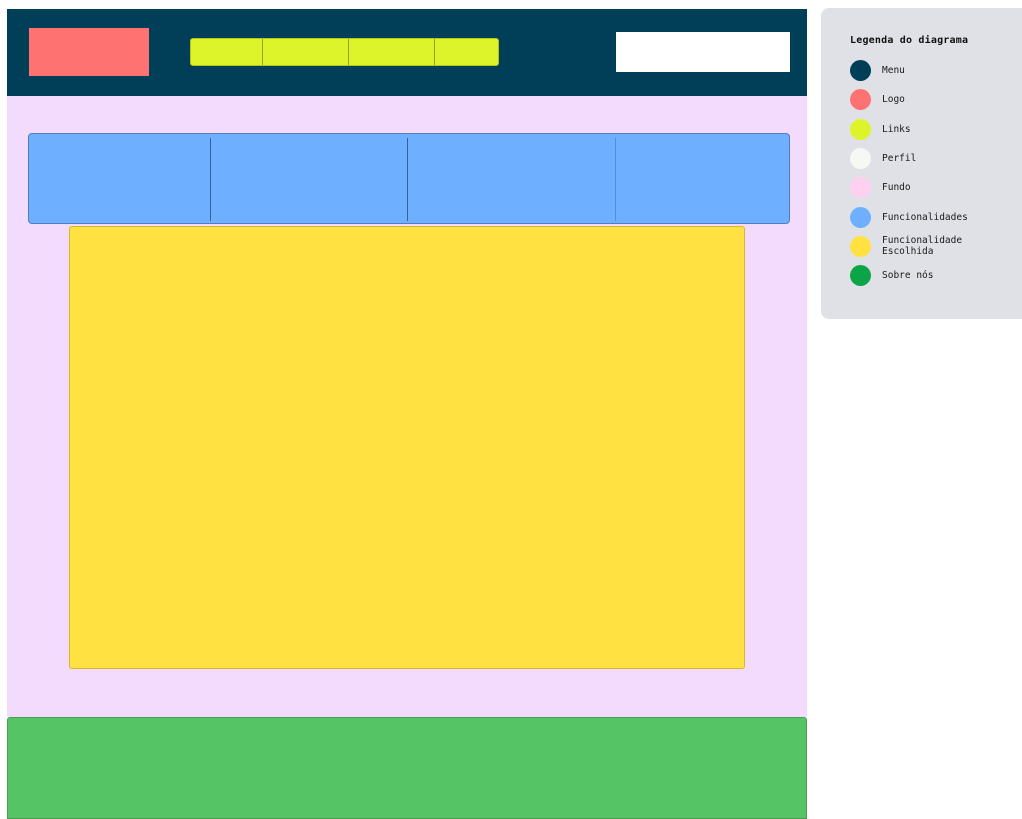 The image size is (1022, 819). Describe the element at coordinates (936, 99) in the screenshot. I see `legend-item: Logo` at that location.